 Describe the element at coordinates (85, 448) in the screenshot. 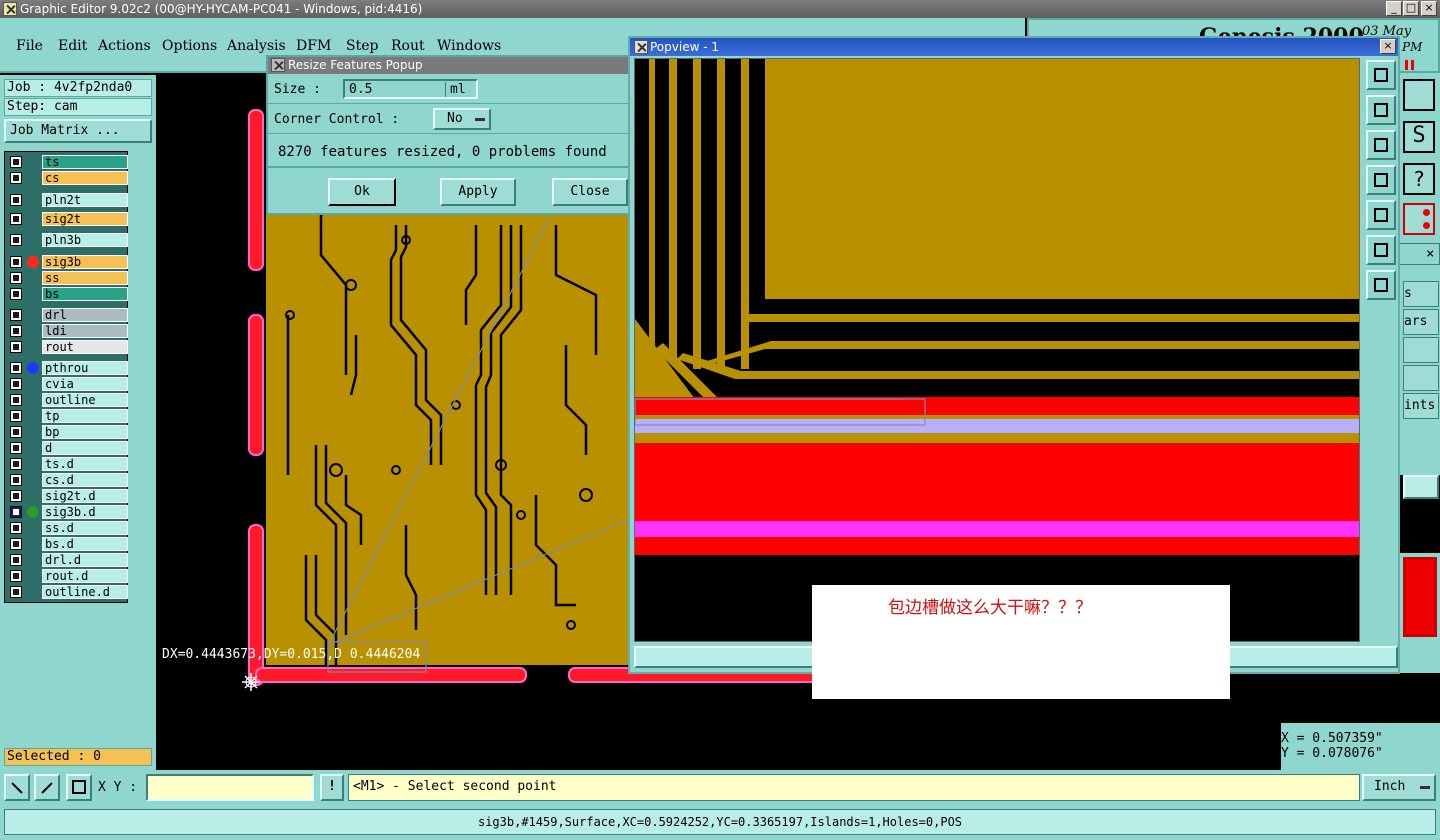

I see `layer-name: d` at that location.